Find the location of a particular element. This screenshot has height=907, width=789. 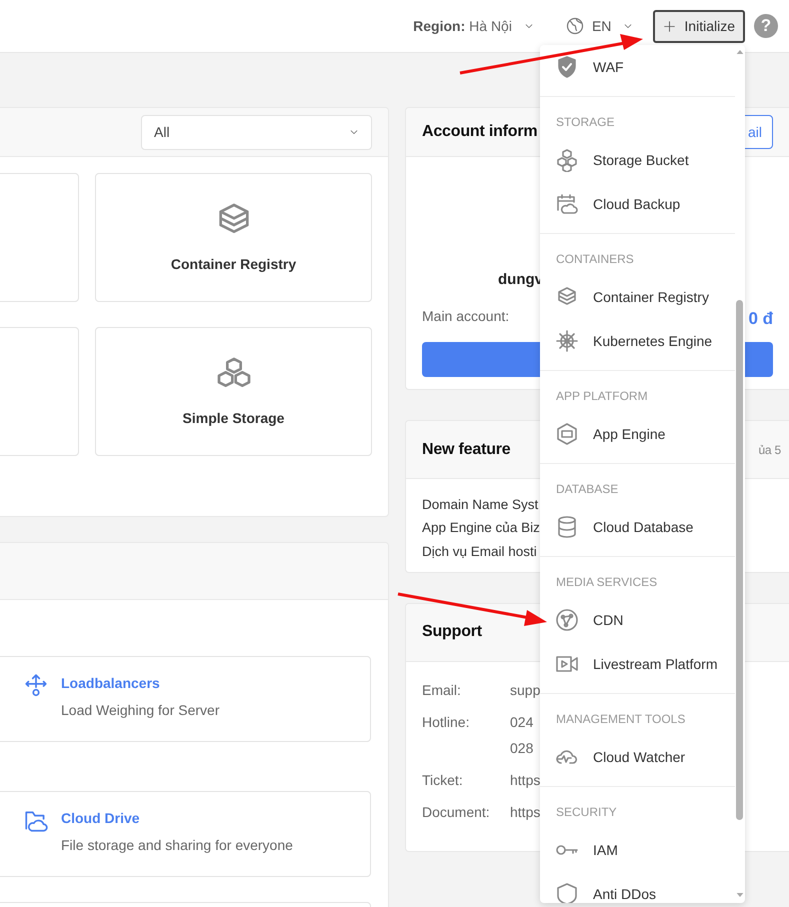

cubes-icon is located at coordinates (567, 160).